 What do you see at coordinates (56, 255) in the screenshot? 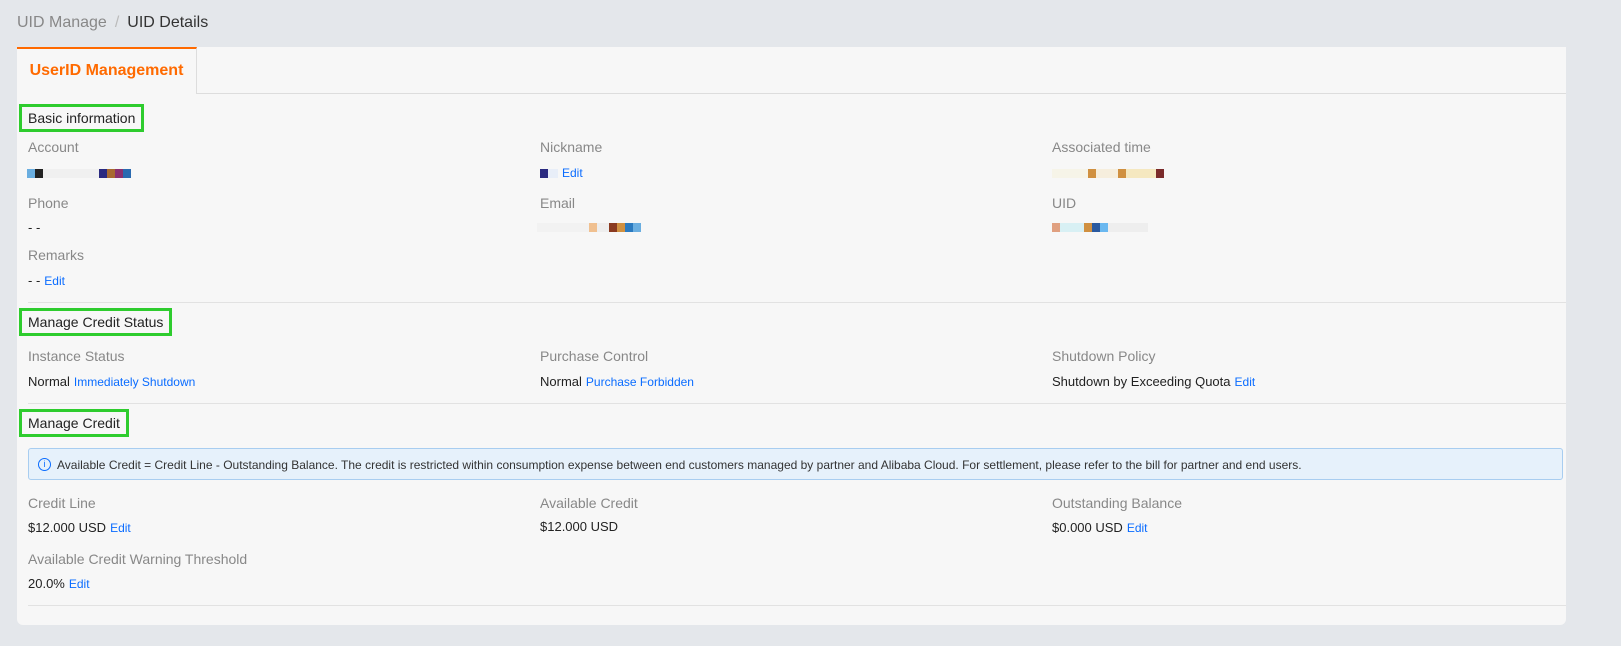
I see `remarks-label: Remarks` at bounding box center [56, 255].